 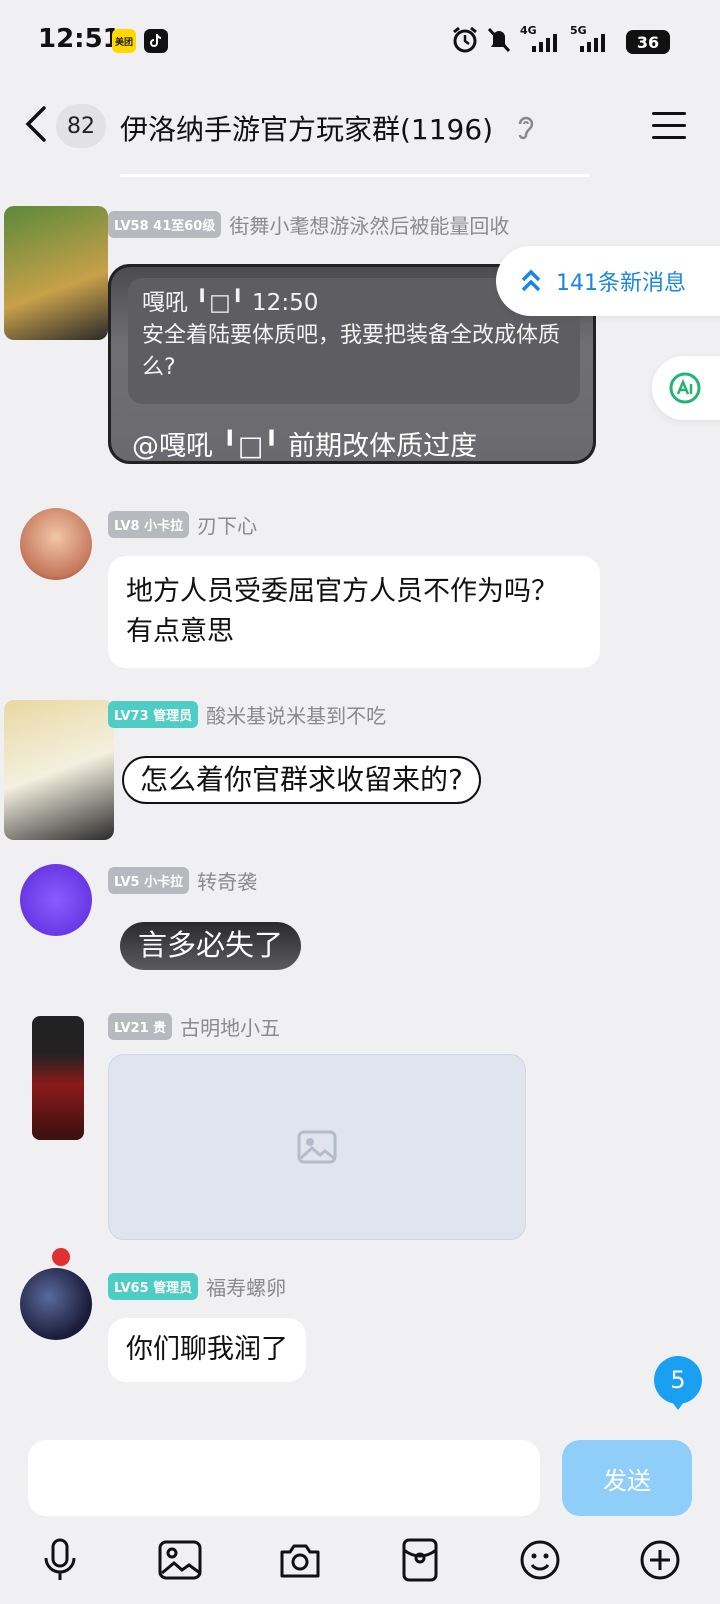 I want to click on voice-button, so click(x=60, y=1560).